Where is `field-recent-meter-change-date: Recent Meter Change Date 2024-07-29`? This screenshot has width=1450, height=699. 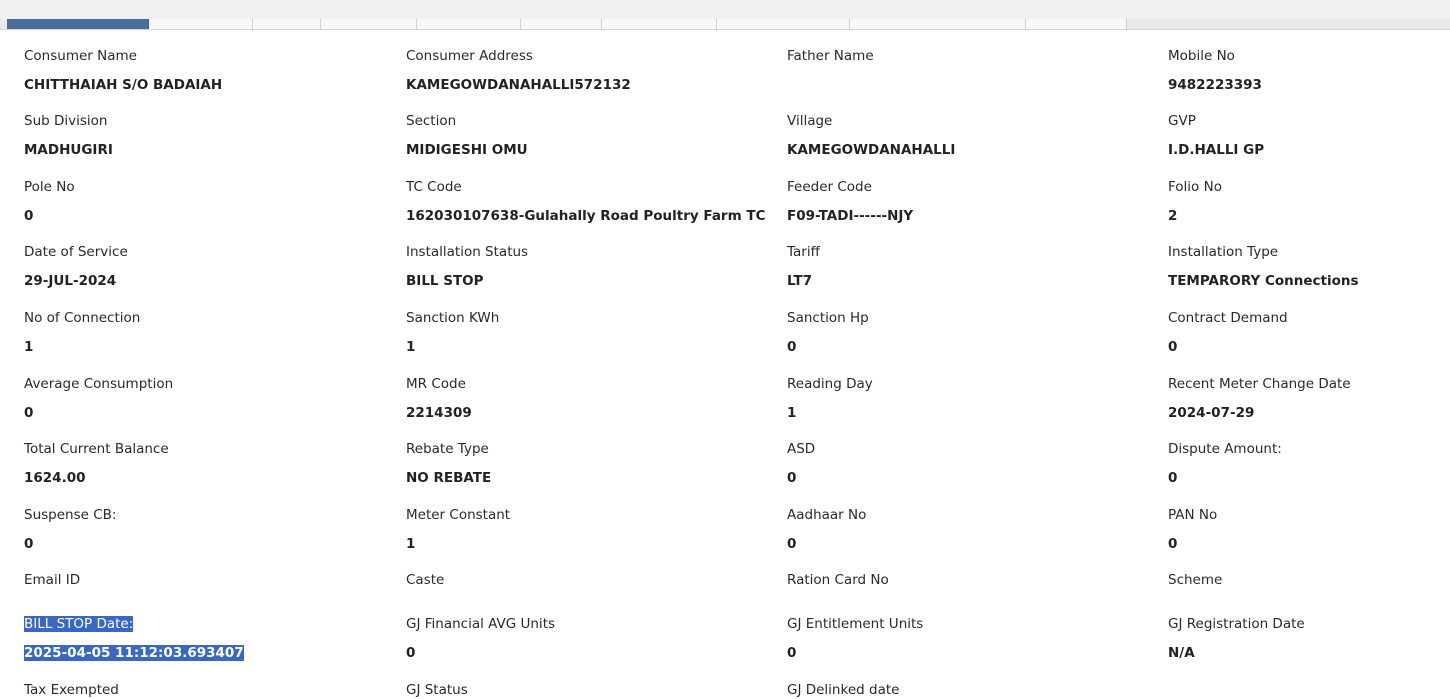
field-recent-meter-change-date: Recent Meter Change Date 2024-07-29 is located at coordinates (1308, 398).